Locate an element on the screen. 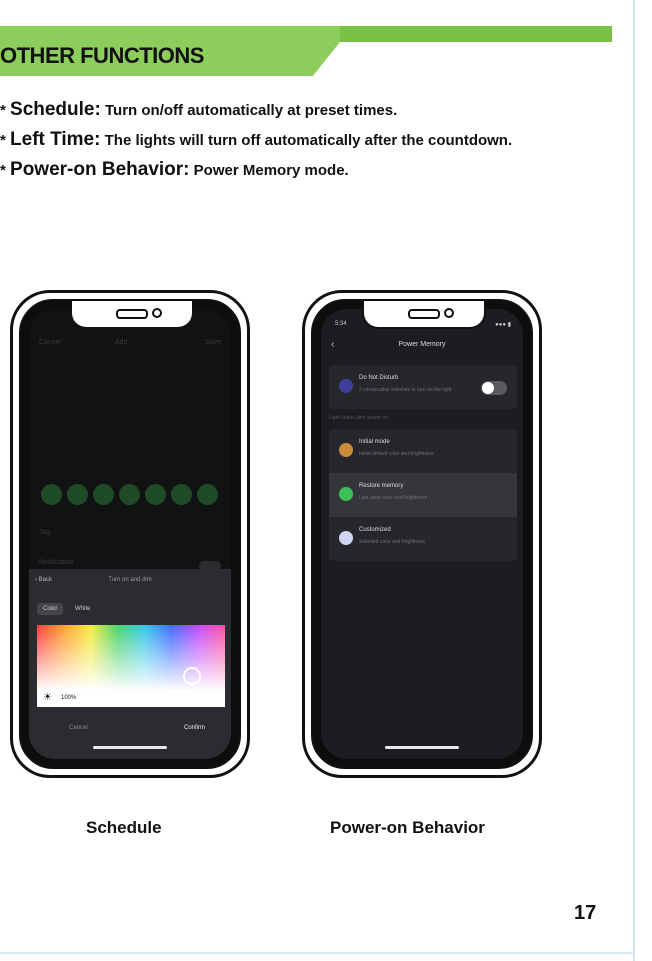  status-time: 5:34 is located at coordinates (341, 324).